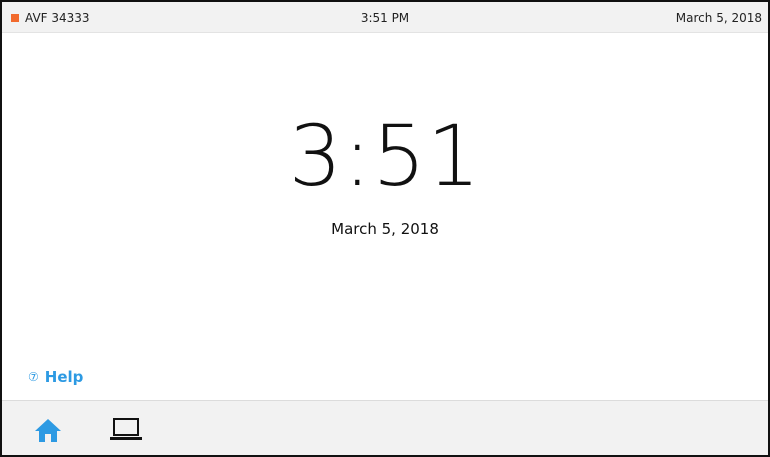  I want to click on status-time: 3:51 PM, so click(385, 18).